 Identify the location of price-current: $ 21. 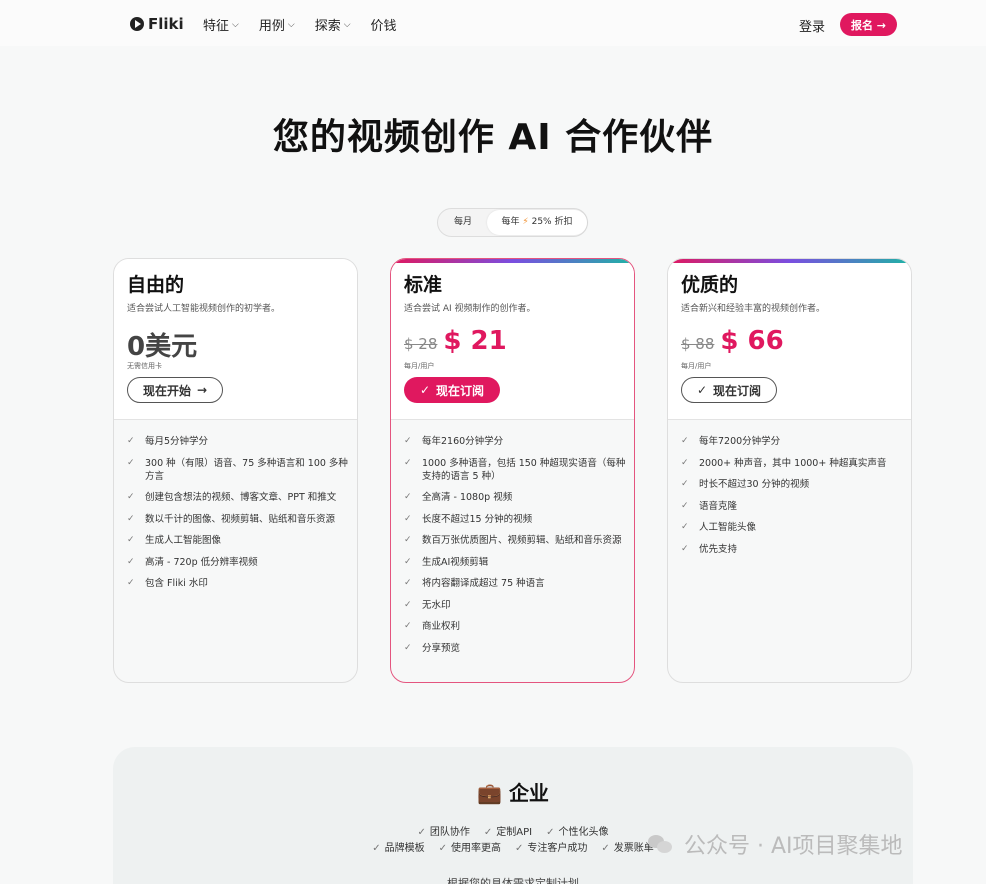
(475, 341).